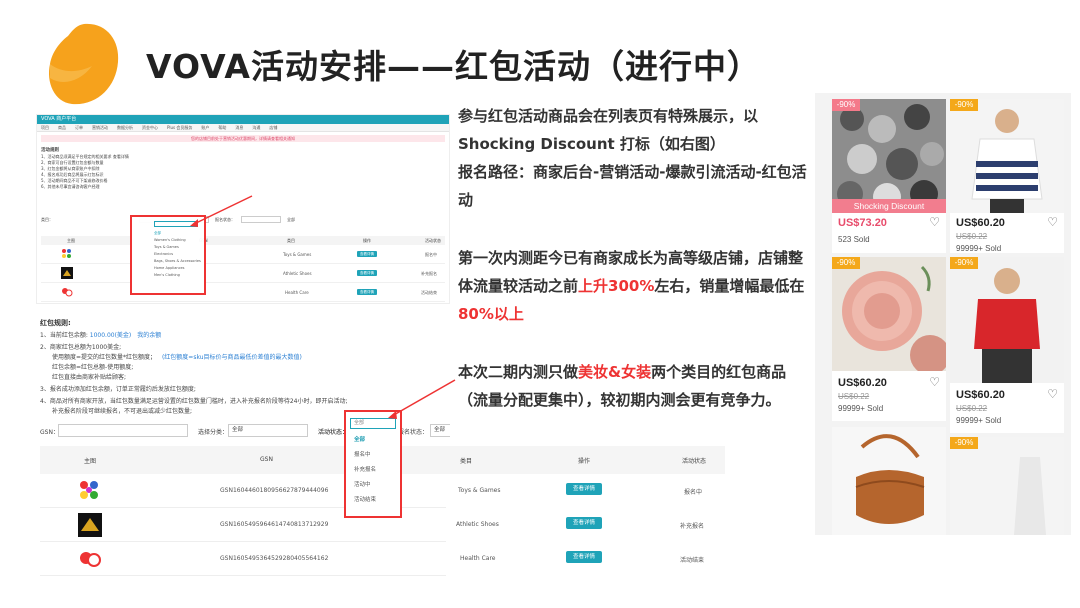 This screenshot has height=608, width=1080. I want to click on nav-item: 沟通, so click(256, 127).